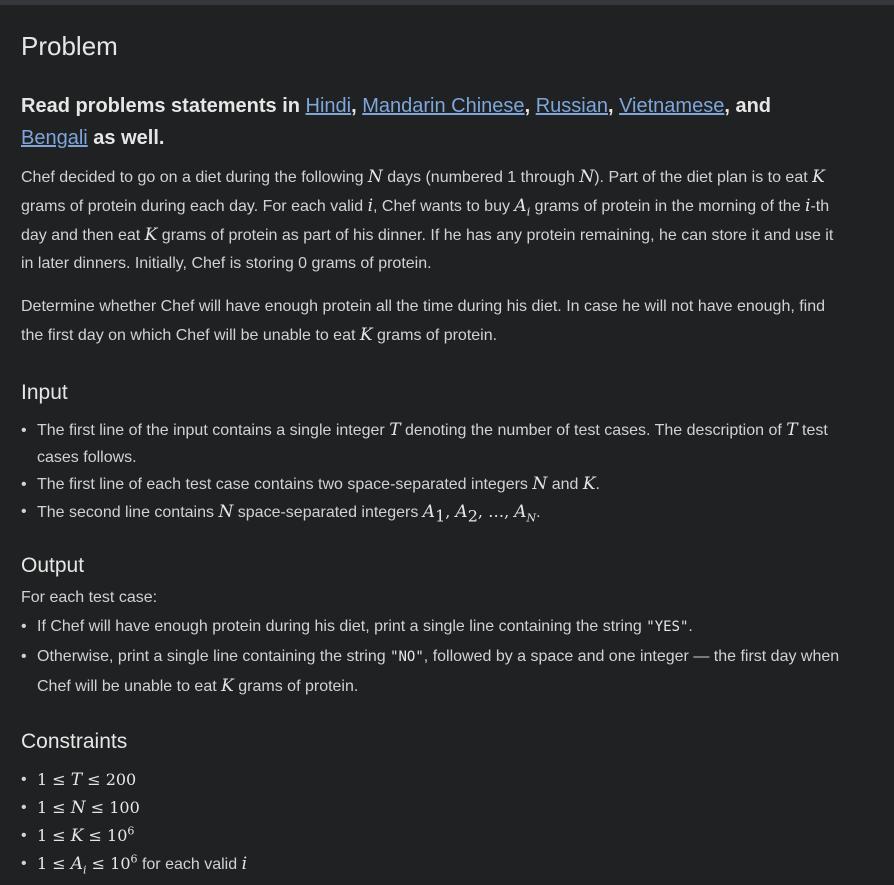 This screenshot has height=885, width=894. What do you see at coordinates (74, 741) in the screenshot?
I see `constraints-heading: Constraints` at bounding box center [74, 741].